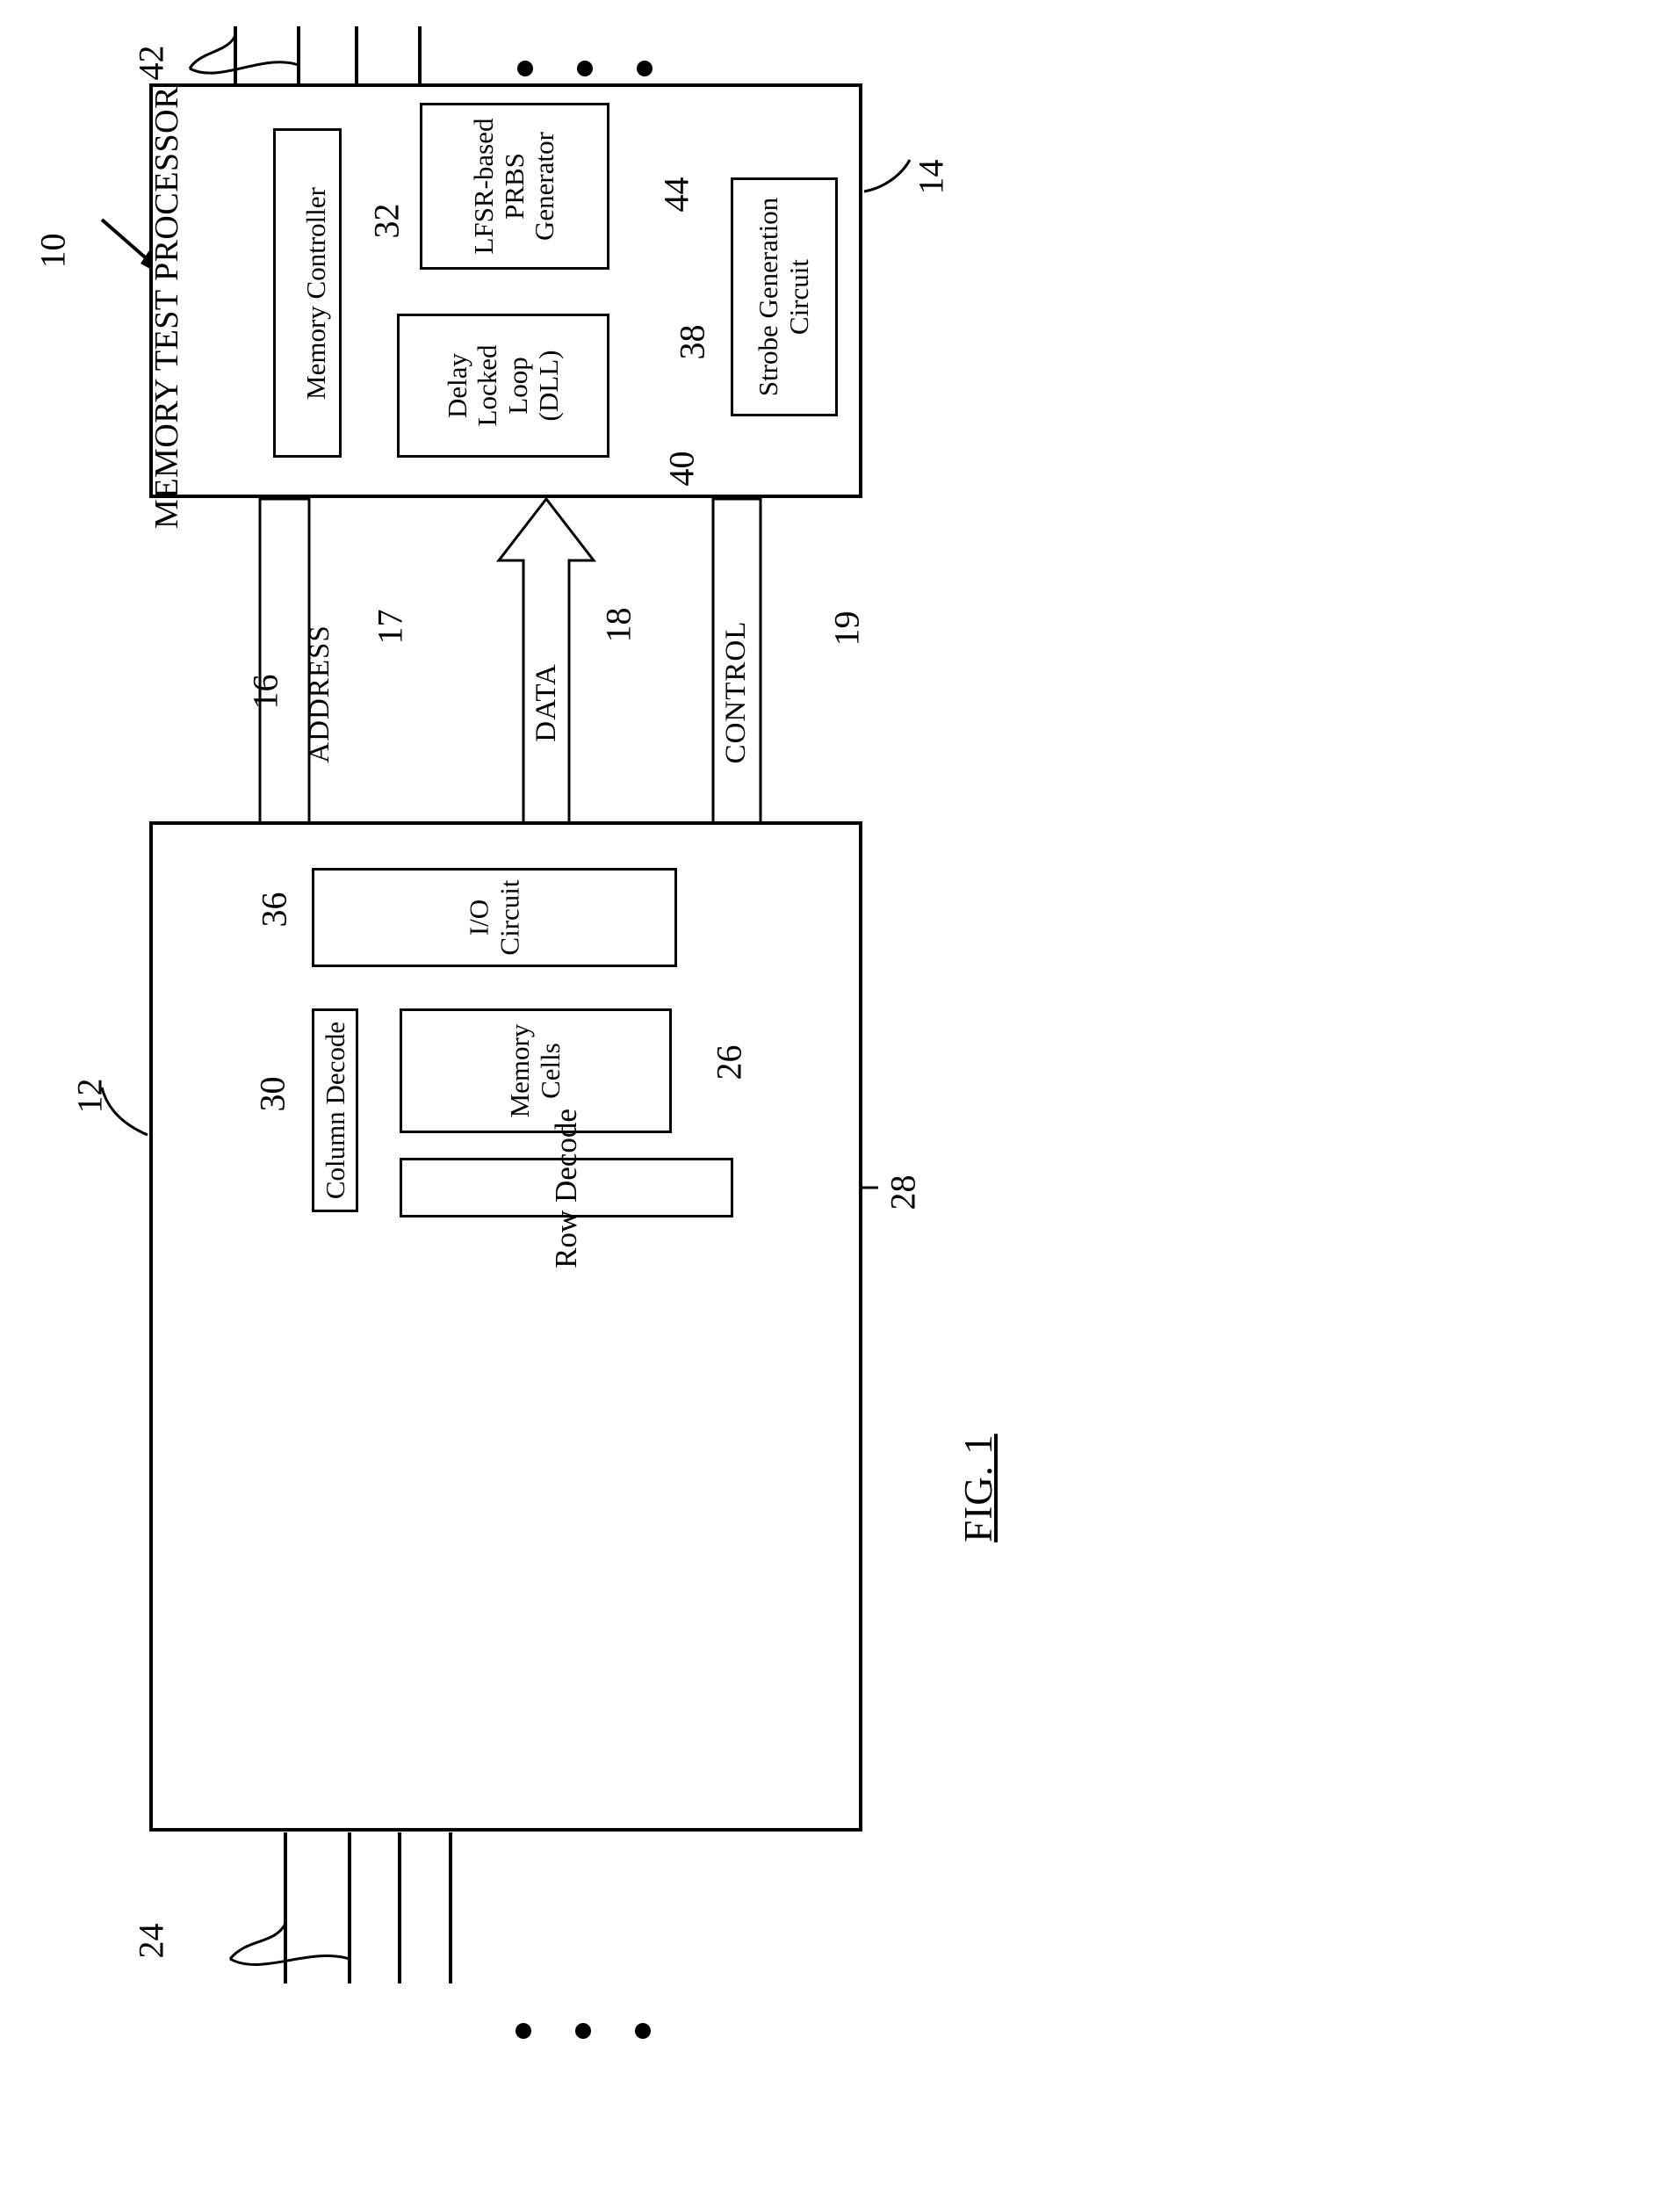  I want to click on ref-17: 17, so click(390, 627).